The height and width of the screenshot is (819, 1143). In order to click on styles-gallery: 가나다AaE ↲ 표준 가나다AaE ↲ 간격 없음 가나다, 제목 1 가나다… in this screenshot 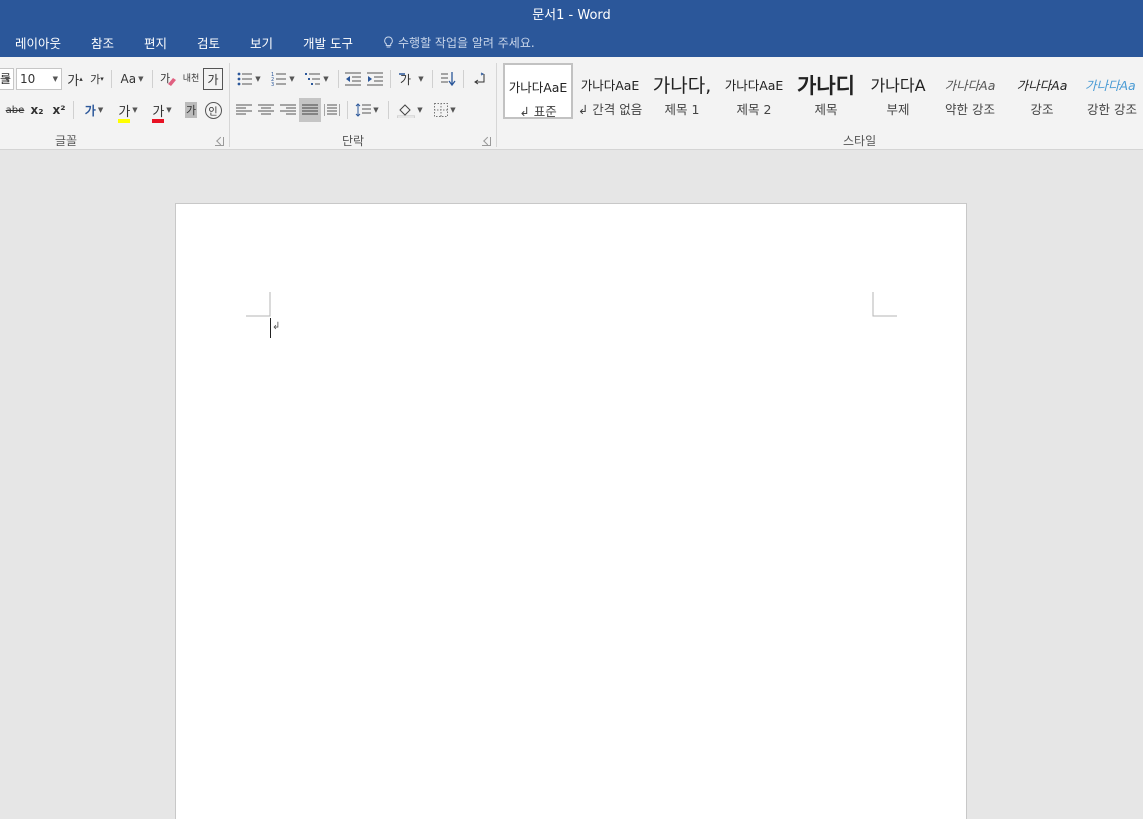, I will do `click(821, 92)`.